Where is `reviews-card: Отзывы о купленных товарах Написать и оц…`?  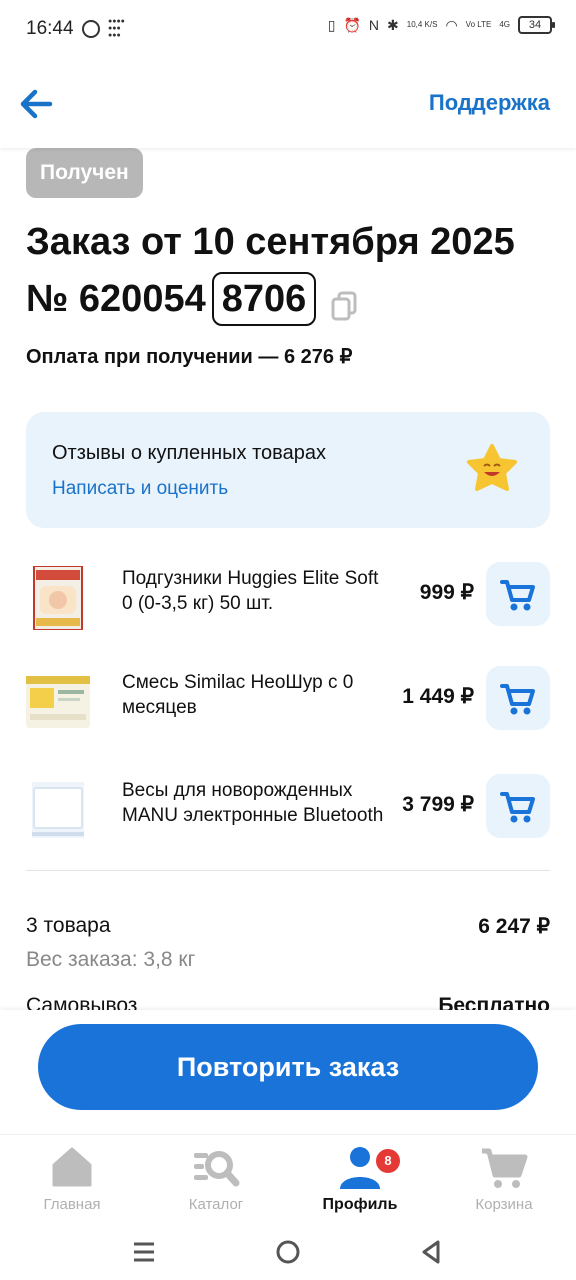
reviews-card: Отзывы о купленных товарах Написать и оц… is located at coordinates (288, 470).